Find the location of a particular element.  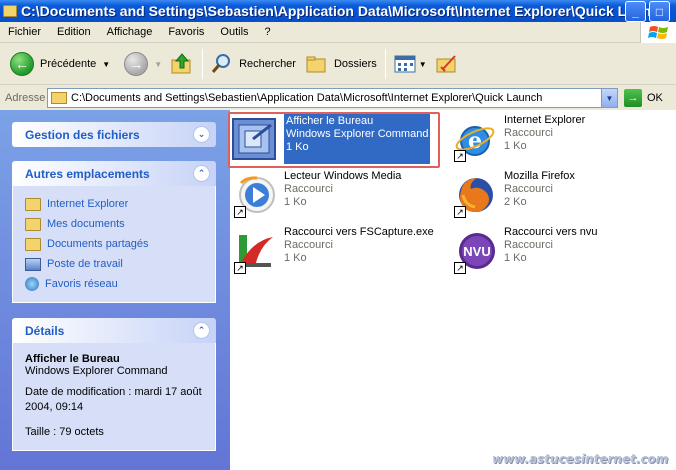

place-label: Internet Explorer is located at coordinates (88, 204).